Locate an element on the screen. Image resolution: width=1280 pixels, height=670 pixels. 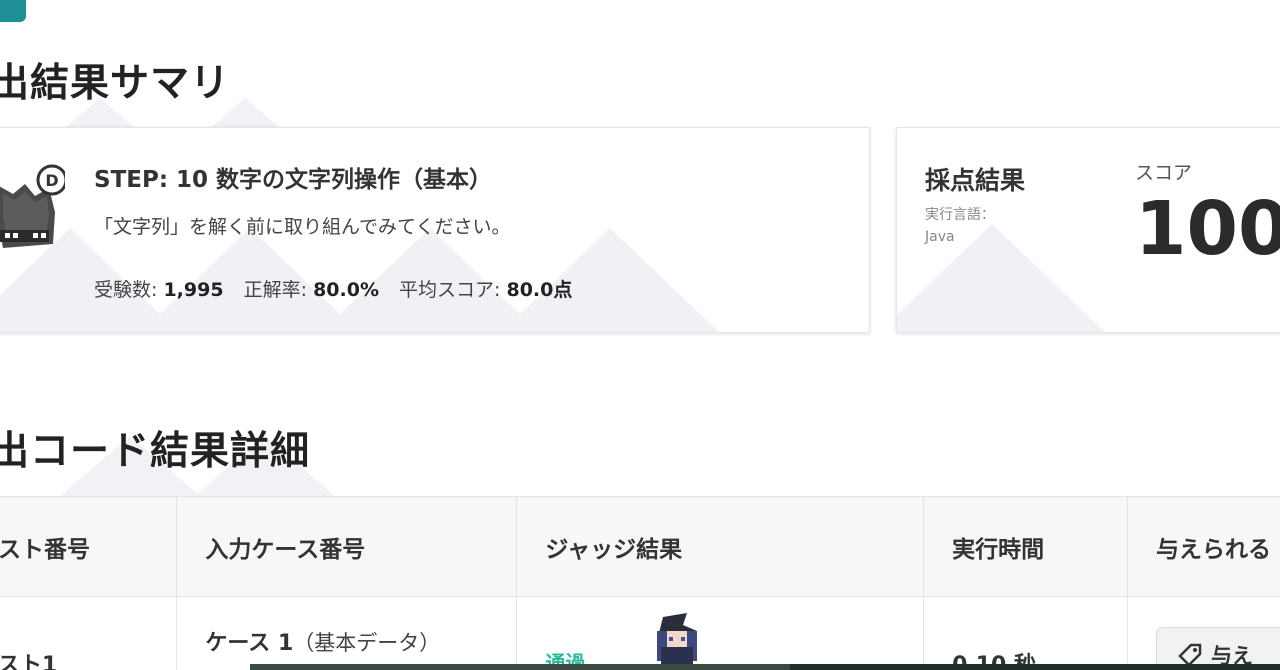
rank-badge-label: D is located at coordinates (51, 180).